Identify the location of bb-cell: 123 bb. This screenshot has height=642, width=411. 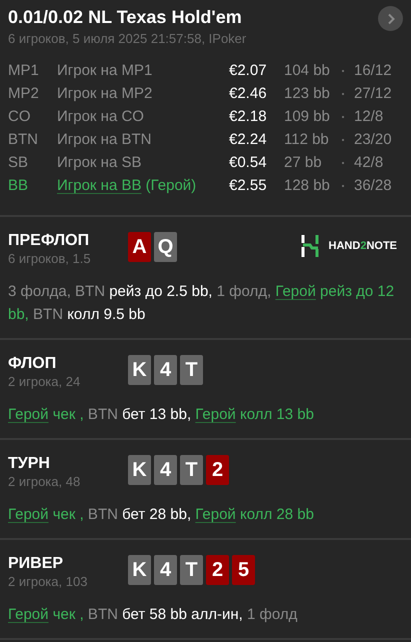
(313, 93).